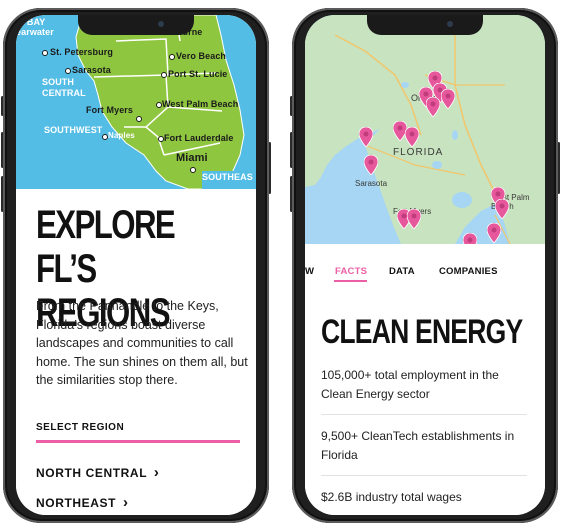  Describe the element at coordinates (350, 281) in the screenshot. I see `active-tab-indicator` at that location.